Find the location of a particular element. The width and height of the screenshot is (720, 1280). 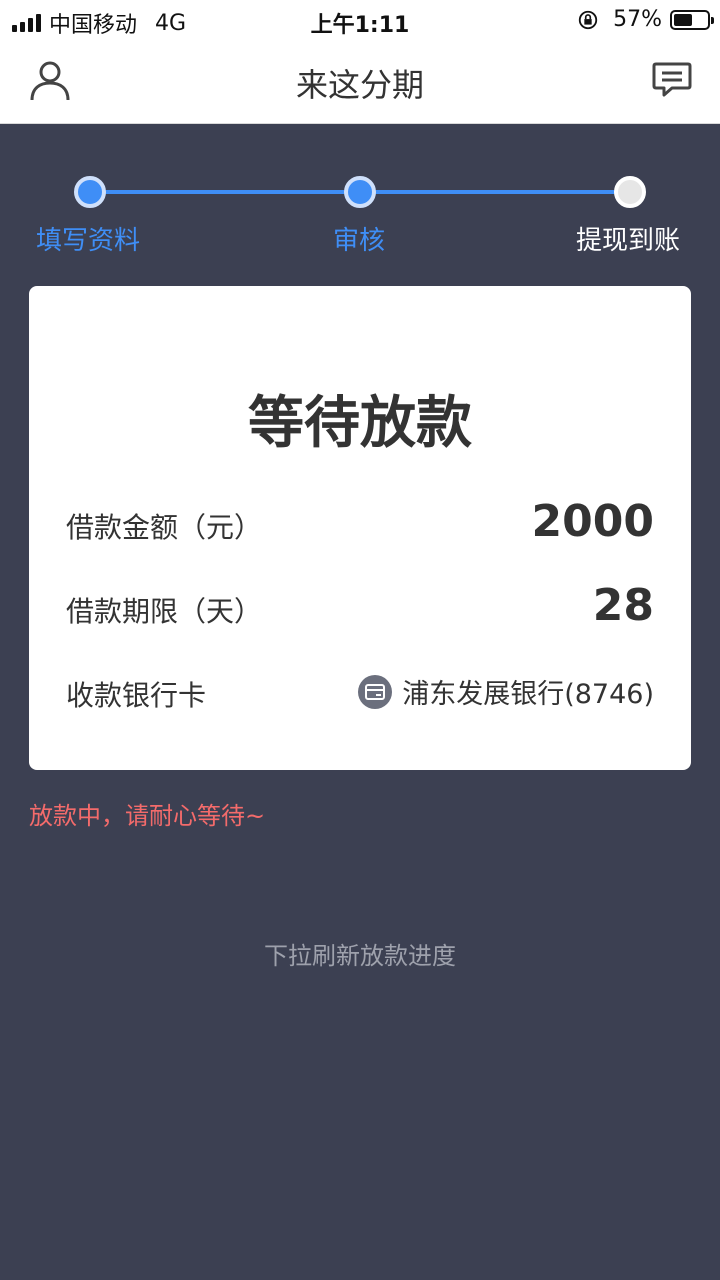

status-notice: 放款中，请耐心等待~ is located at coordinates (147, 816).